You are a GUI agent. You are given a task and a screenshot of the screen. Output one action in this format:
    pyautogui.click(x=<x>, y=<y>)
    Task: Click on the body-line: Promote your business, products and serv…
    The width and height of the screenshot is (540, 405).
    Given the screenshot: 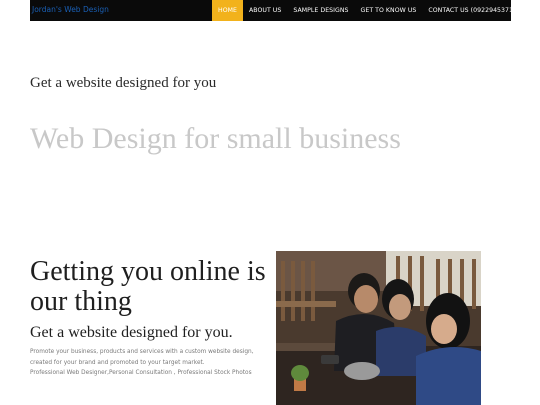 What is the action you would take?
    pyautogui.click(x=142, y=352)
    